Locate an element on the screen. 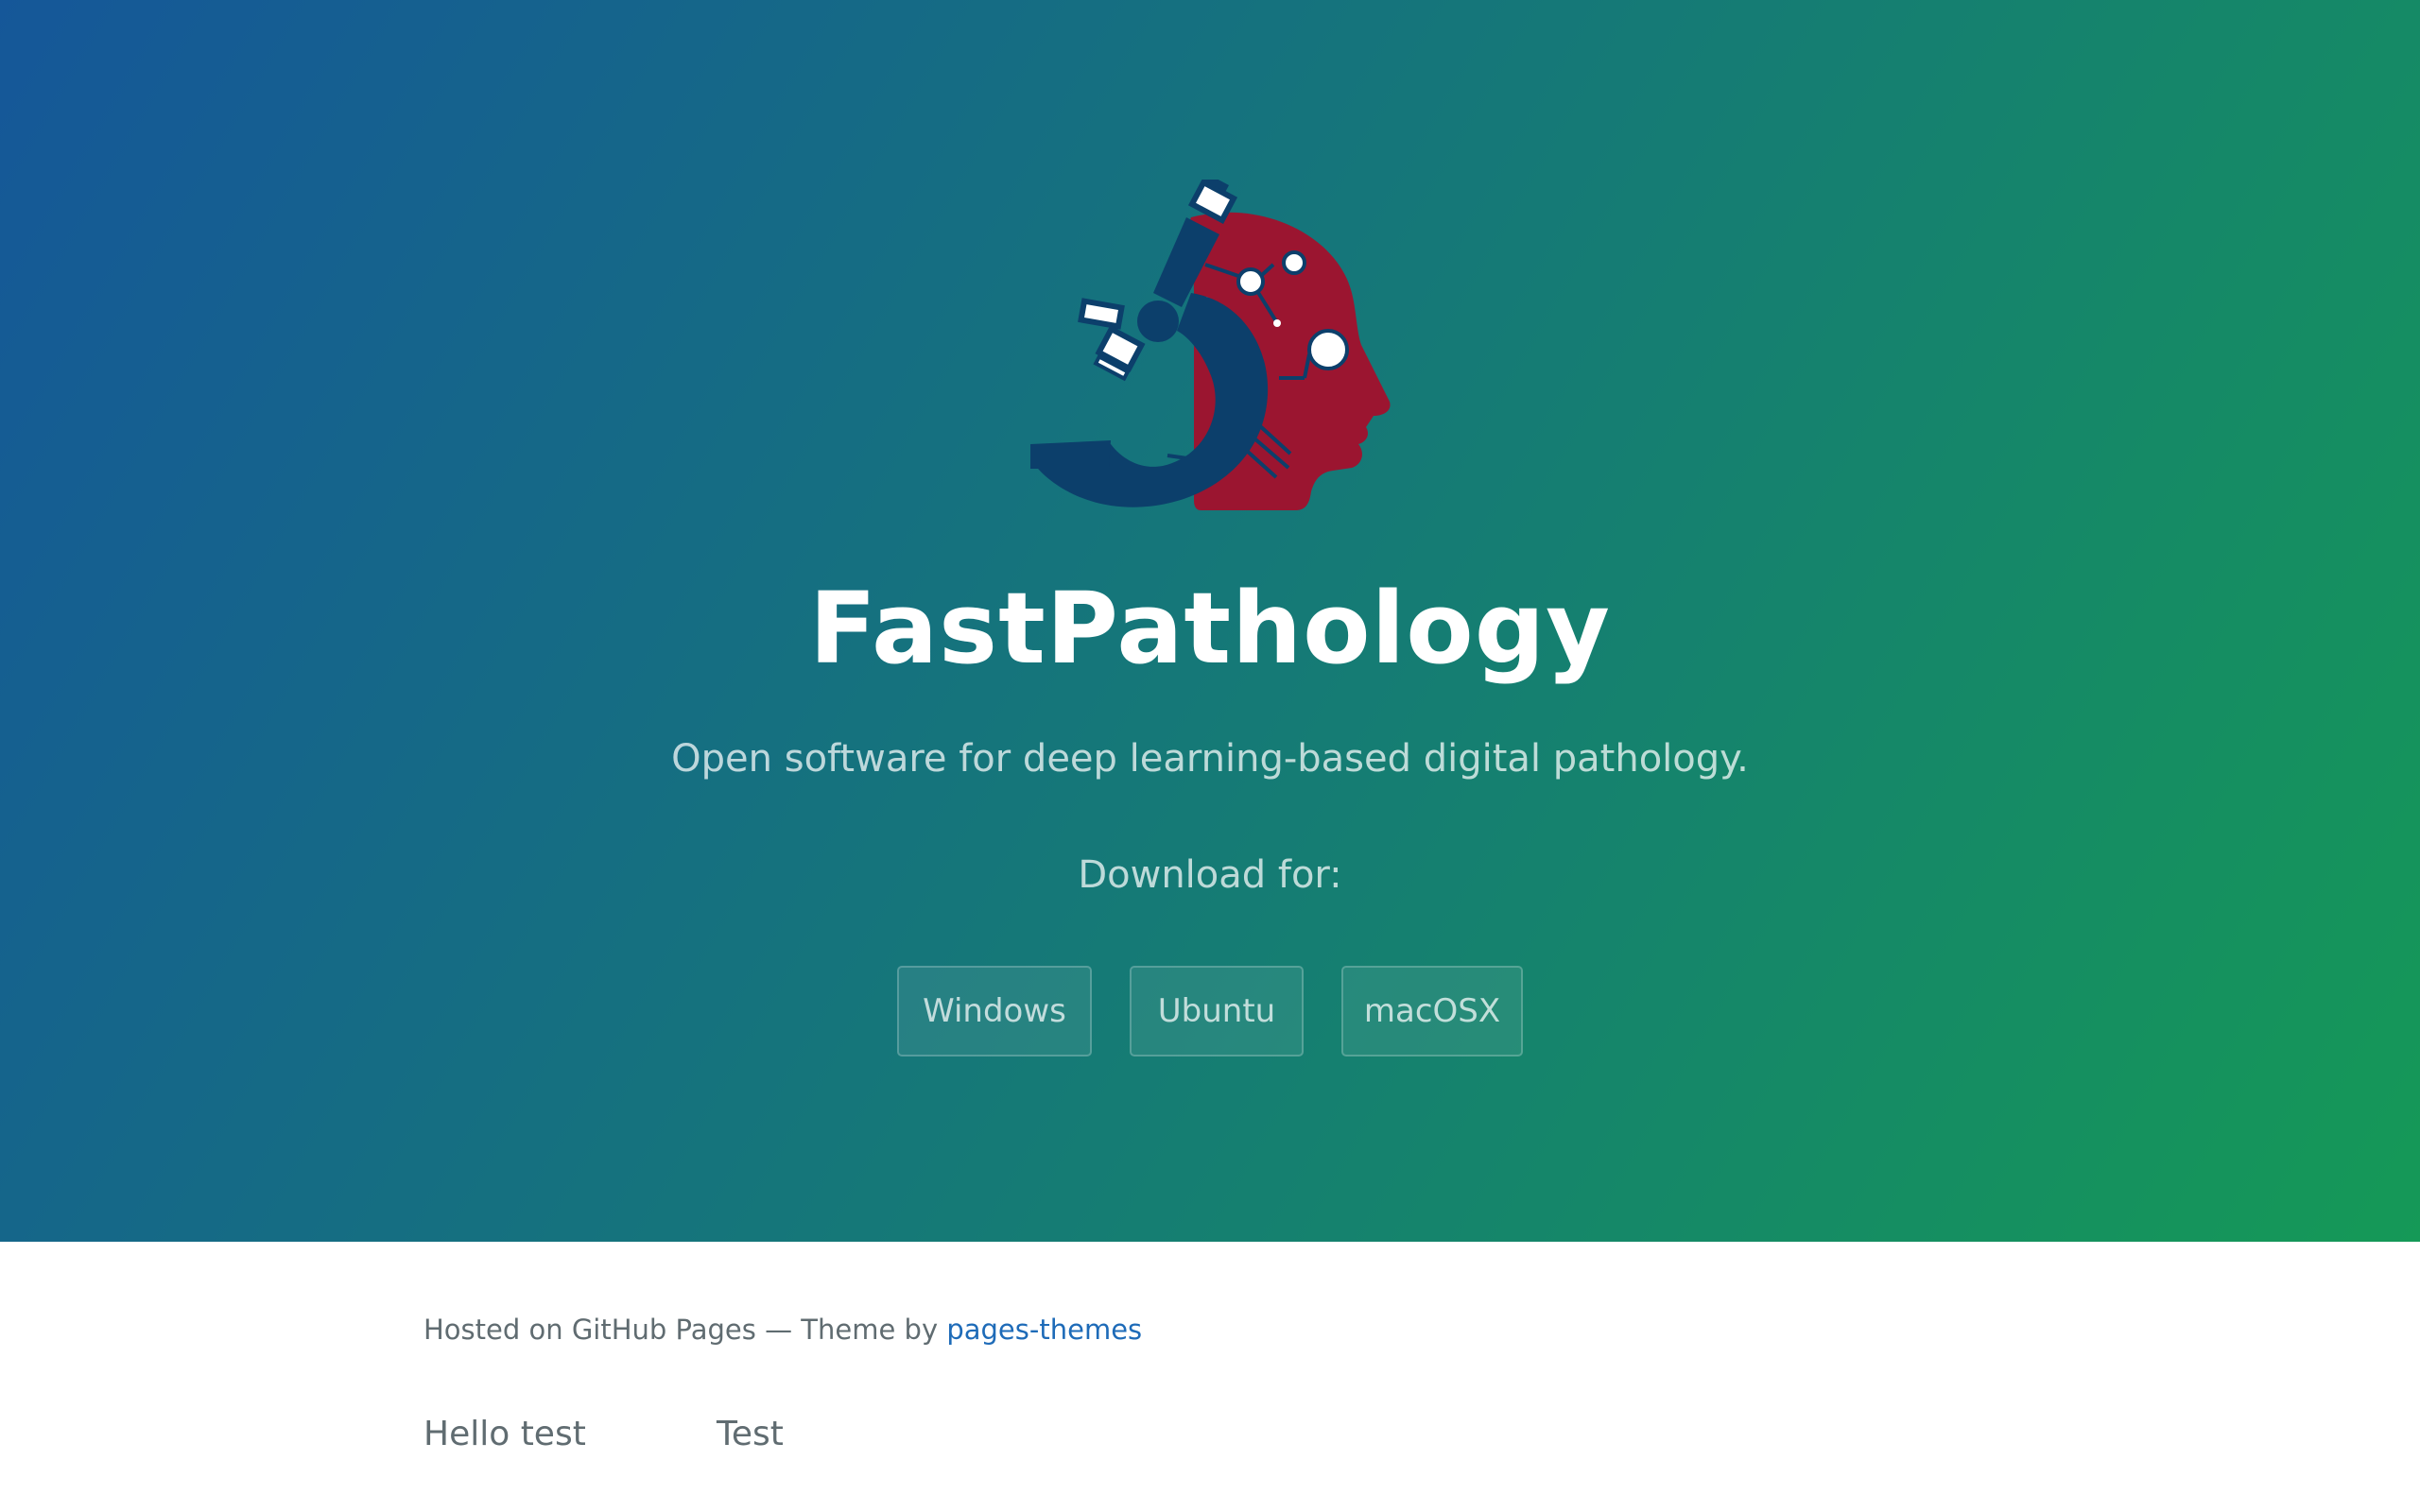 This screenshot has height=1512, width=2420. page-title: FastPathology is located at coordinates (1210, 628).